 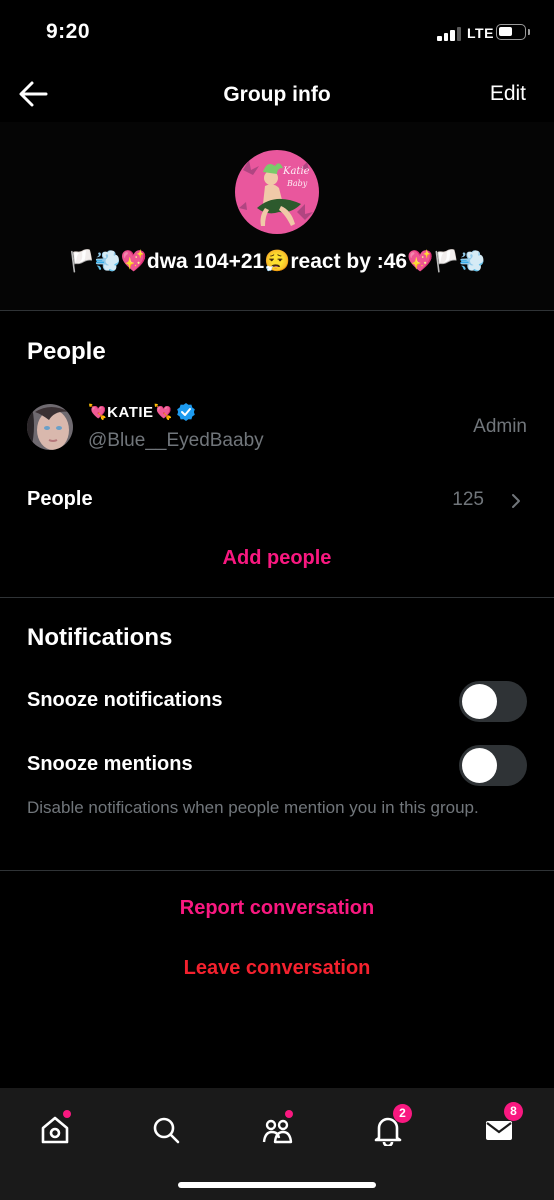 I want to click on search-icon, so click(x=166, y=1130).